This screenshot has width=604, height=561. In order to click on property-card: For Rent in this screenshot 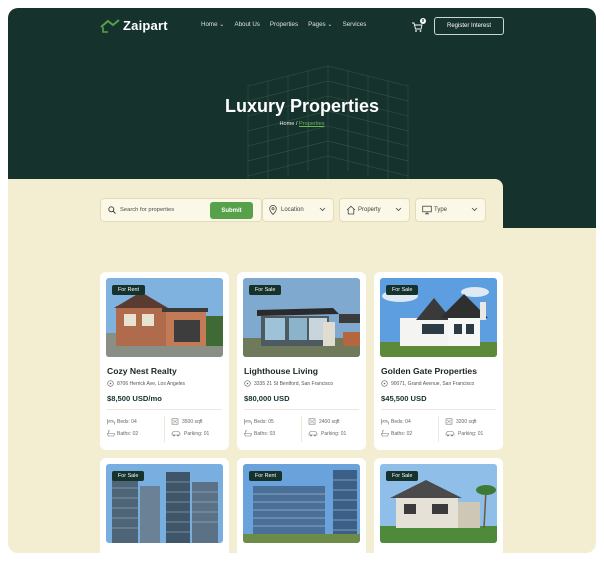, I will do `click(301, 505)`.